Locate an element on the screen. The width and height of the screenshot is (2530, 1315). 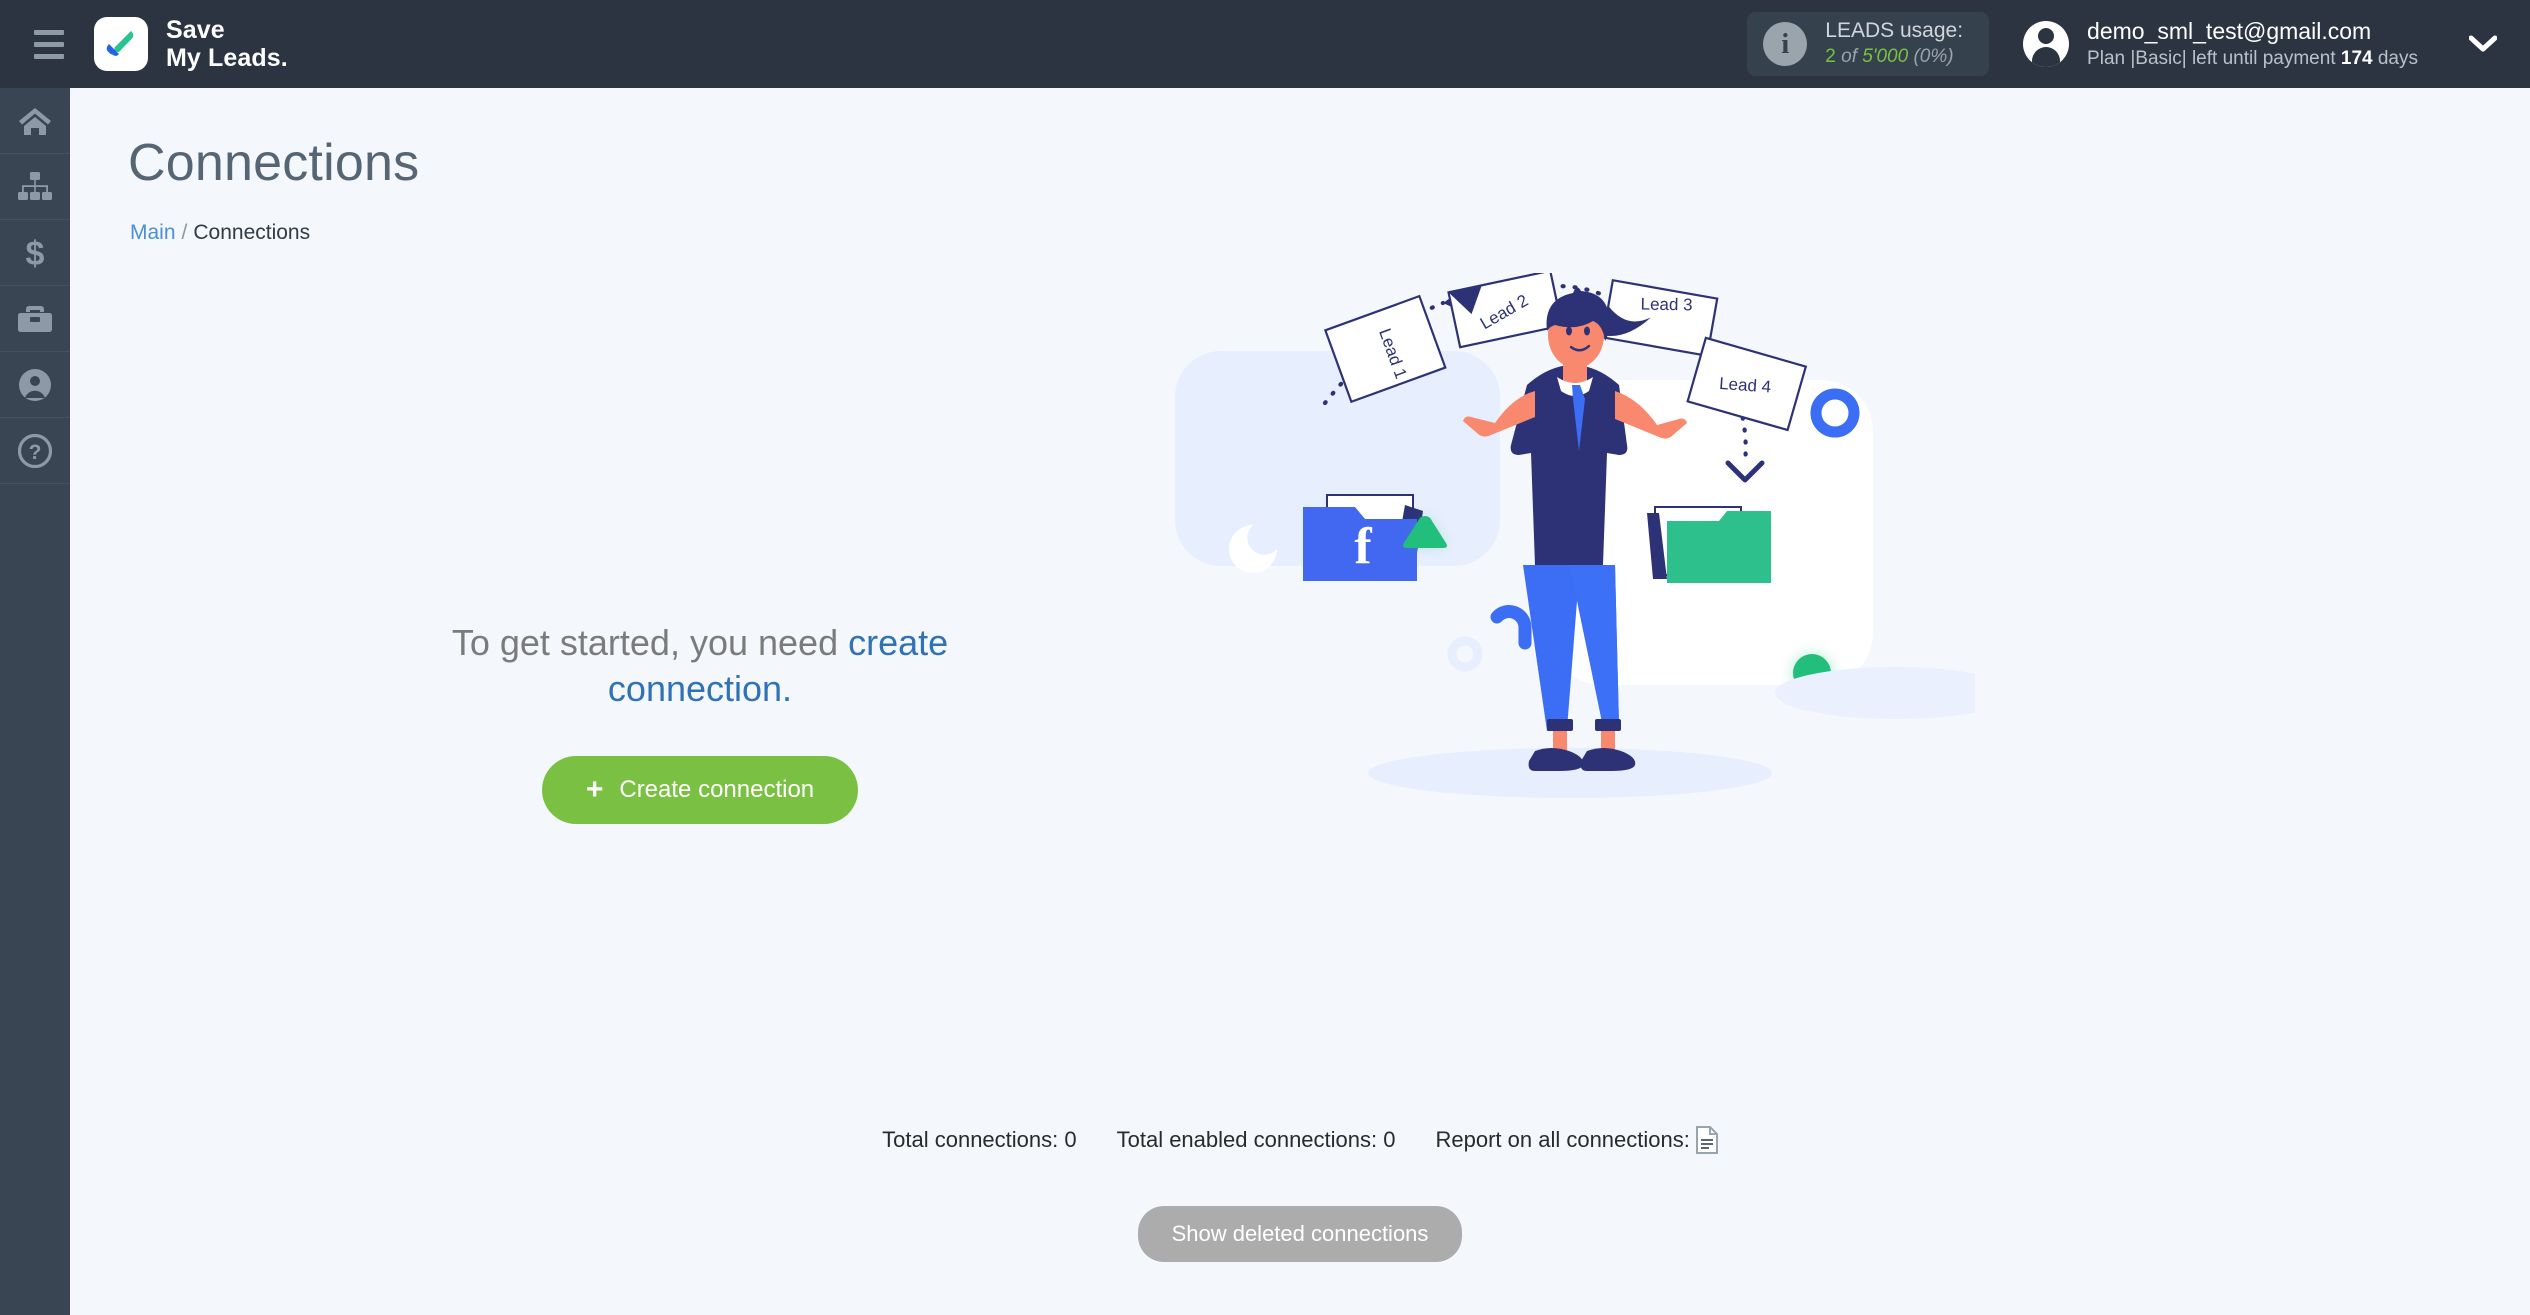
show-deleted-connections-button: Show deleted connections is located at coordinates (1300, 1234).